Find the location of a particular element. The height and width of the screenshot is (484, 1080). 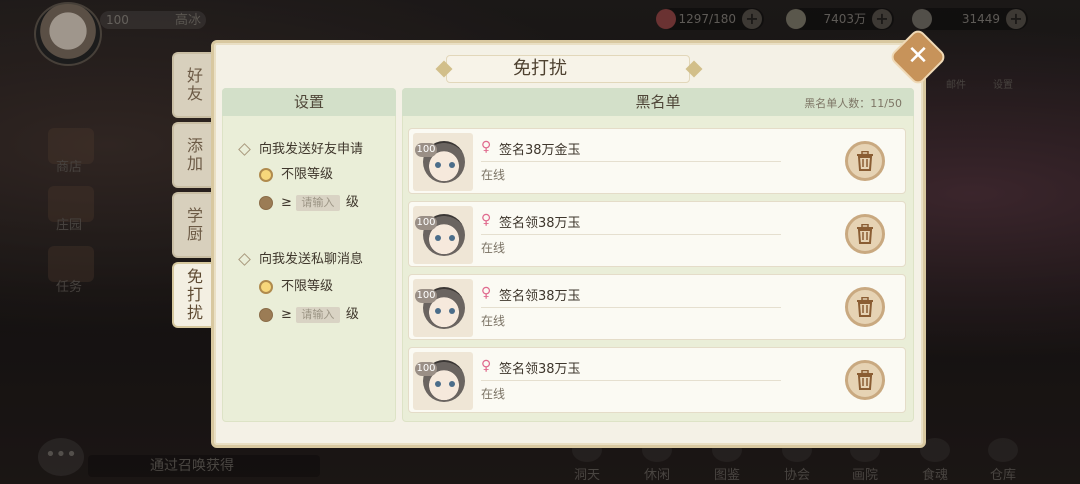

tab-cooking: 学厨 is located at coordinates (192, 225).